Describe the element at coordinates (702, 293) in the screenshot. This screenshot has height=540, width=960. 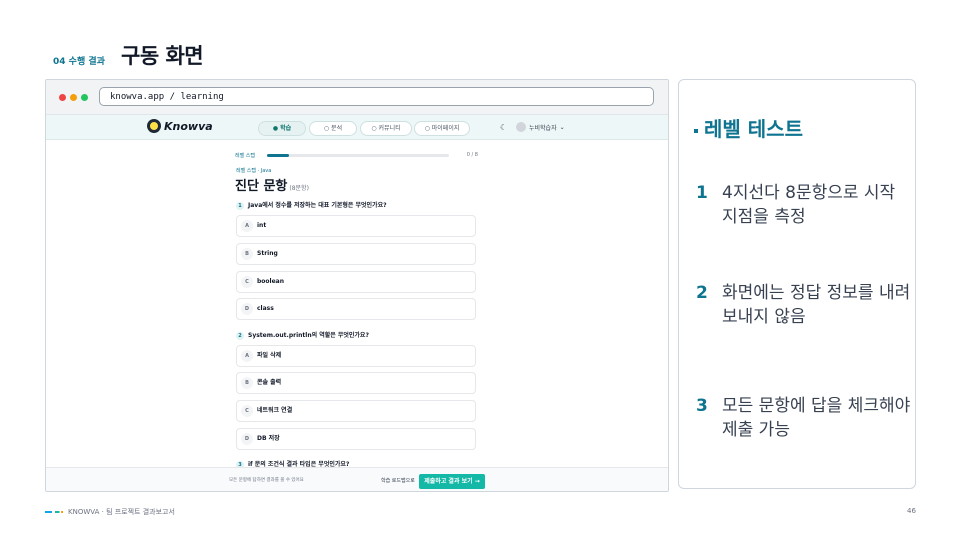
I see `point-number: 2` at that location.